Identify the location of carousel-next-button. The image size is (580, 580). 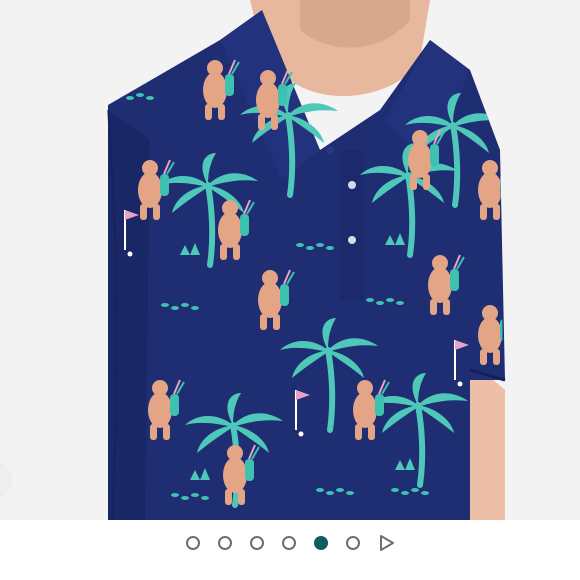
(387, 543).